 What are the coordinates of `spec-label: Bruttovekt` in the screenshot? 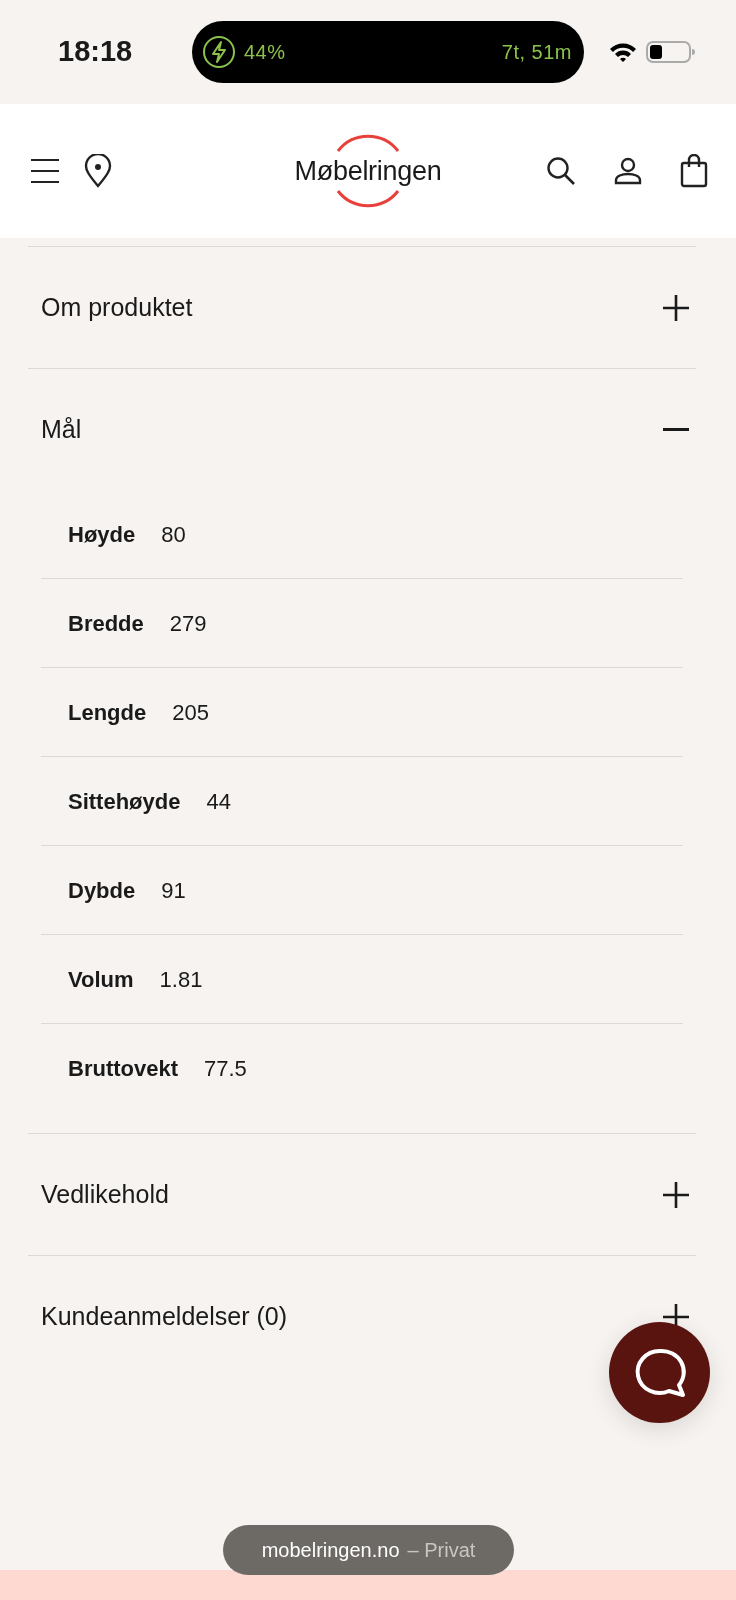 It's located at (123, 1069).